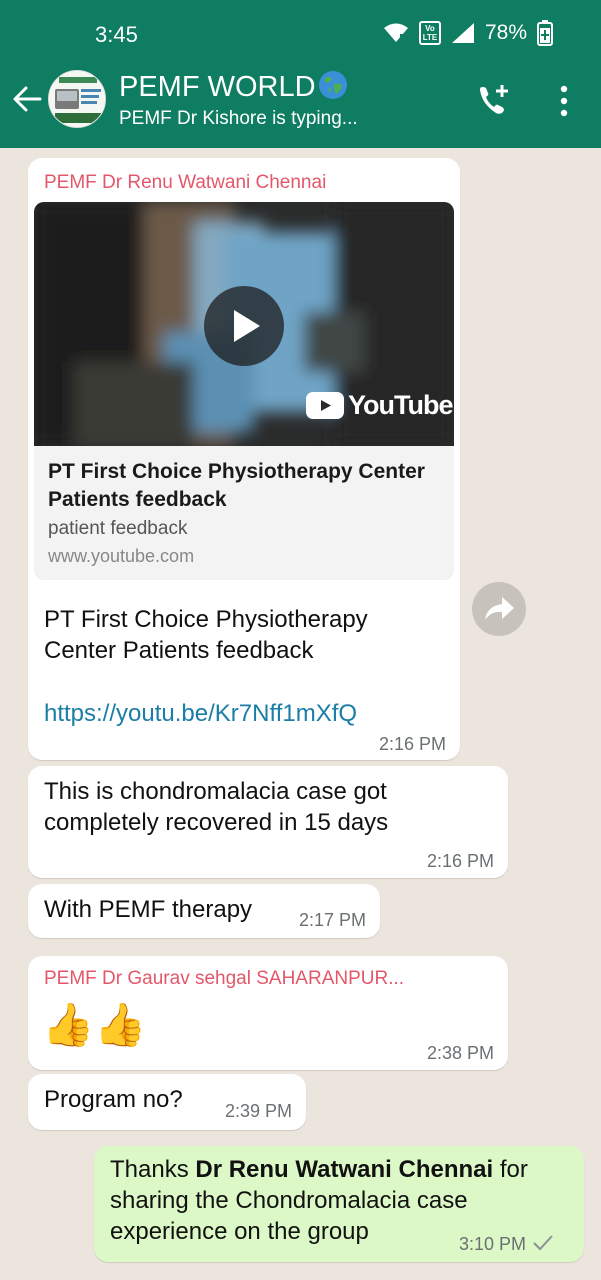 The height and width of the screenshot is (1280, 601). I want to click on play-button, so click(244, 326).